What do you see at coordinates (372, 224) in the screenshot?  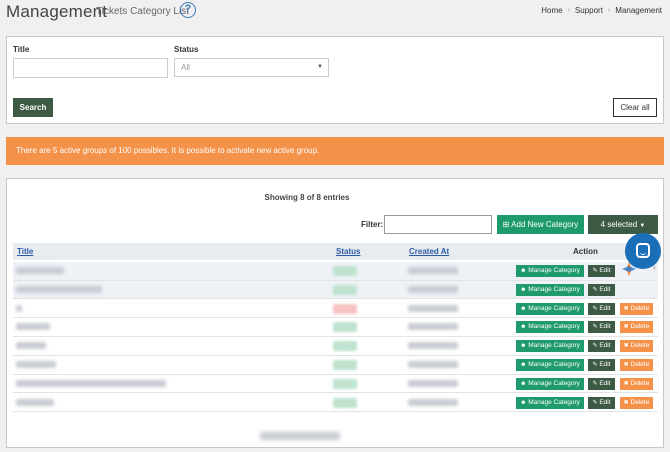 I see `filter-label: Filter:` at bounding box center [372, 224].